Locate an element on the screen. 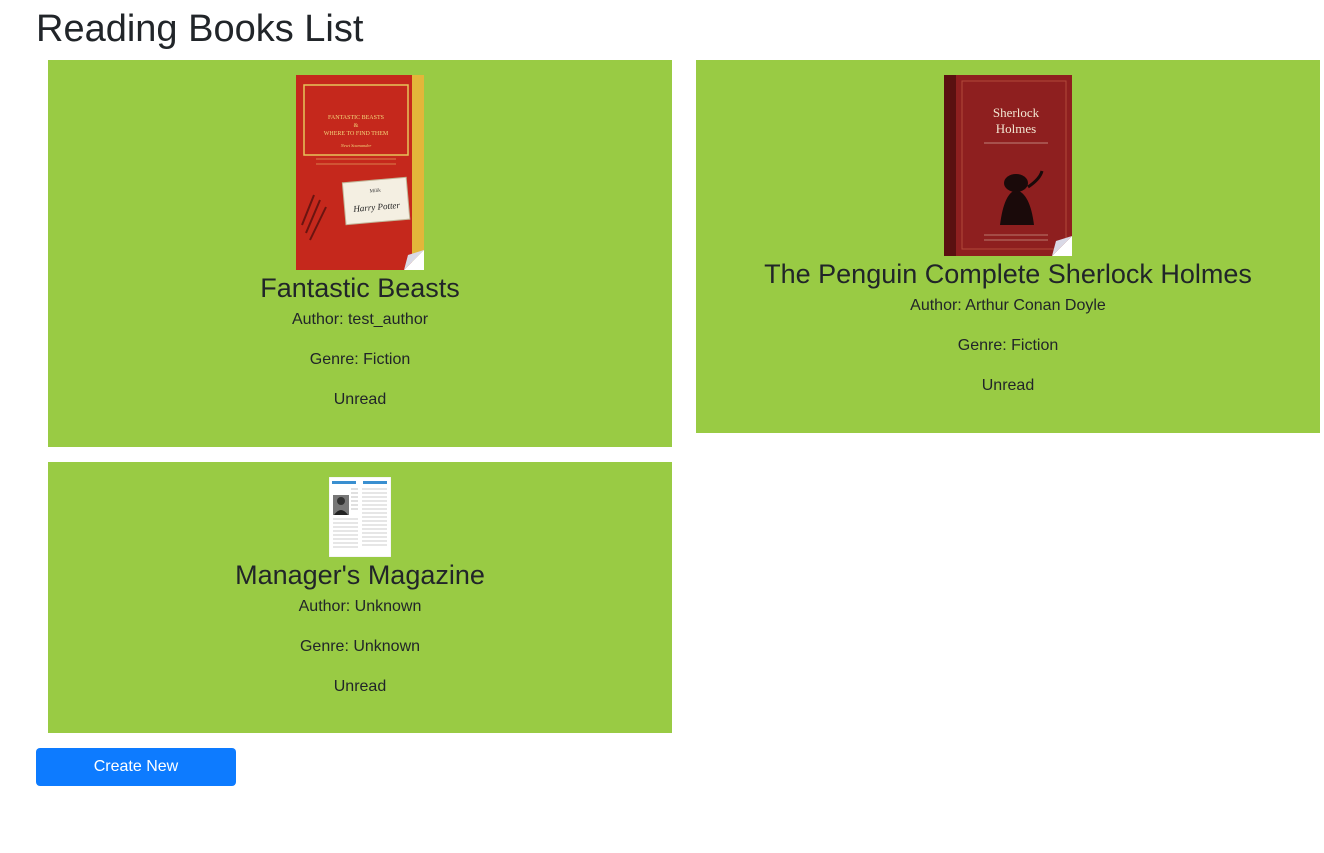 This screenshot has height=853, width=1324. book-author: Author: test_author is located at coordinates (360, 319).